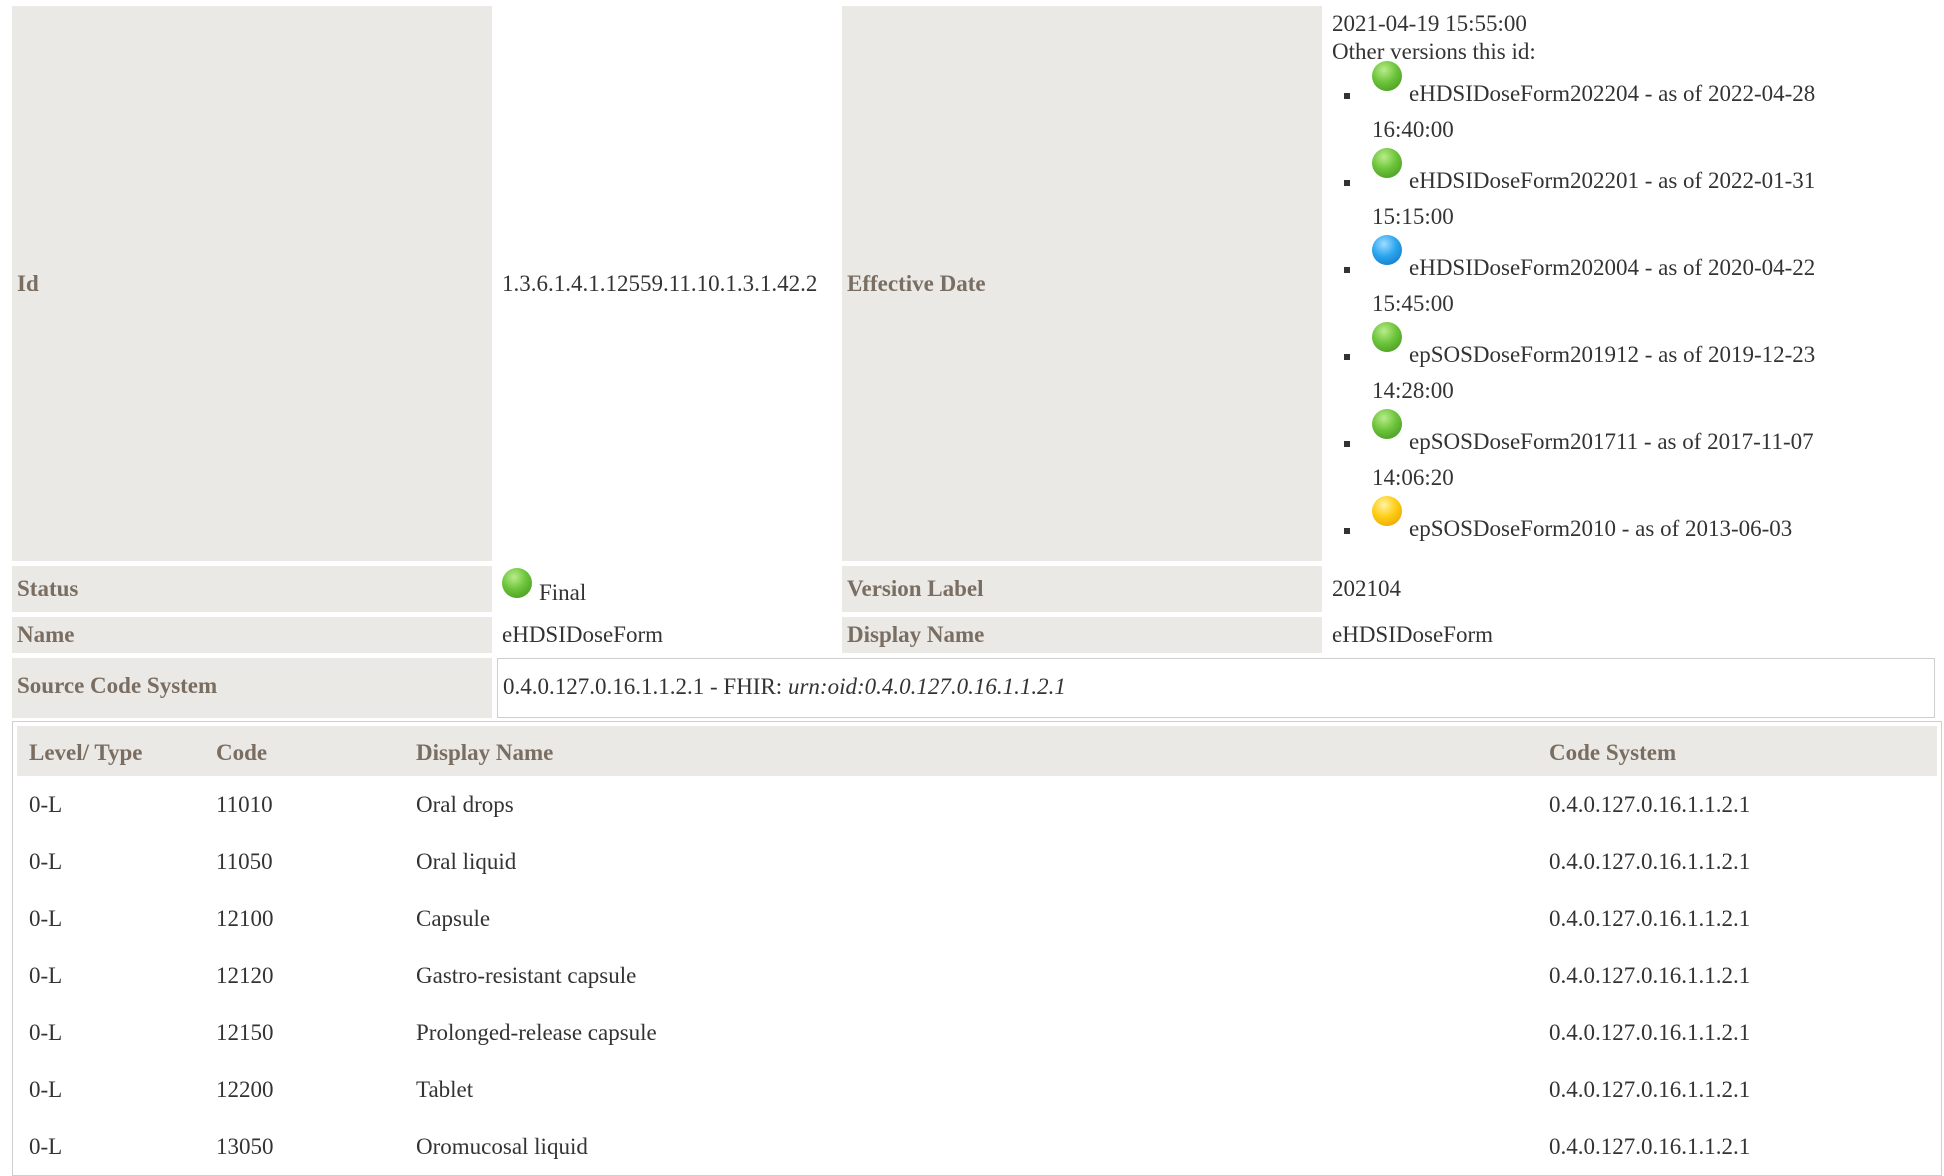 The height and width of the screenshot is (1176, 1944). I want to click on code-cell: 12100, so click(245, 918).